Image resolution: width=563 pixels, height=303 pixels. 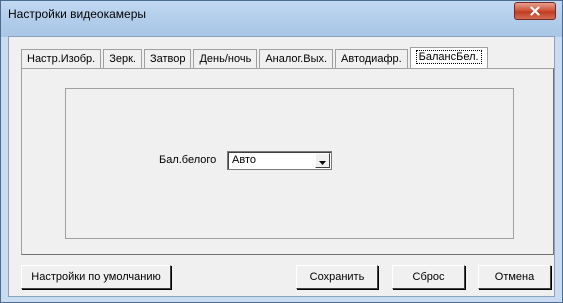 I want to click on tab-image-settings: Настр.Изобр., so click(x=61, y=59).